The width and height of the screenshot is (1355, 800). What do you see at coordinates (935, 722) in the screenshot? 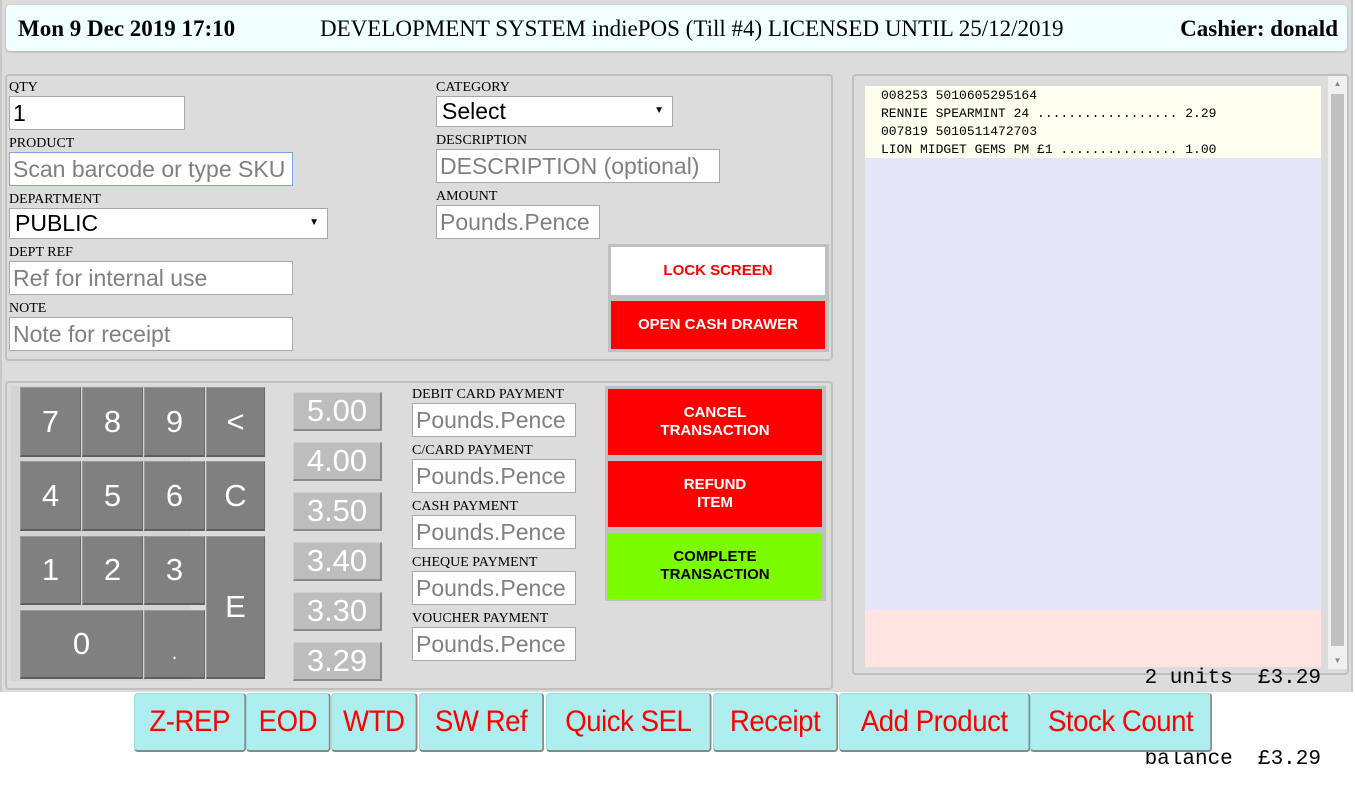
I see `function-button-add-product: Add Product` at bounding box center [935, 722].